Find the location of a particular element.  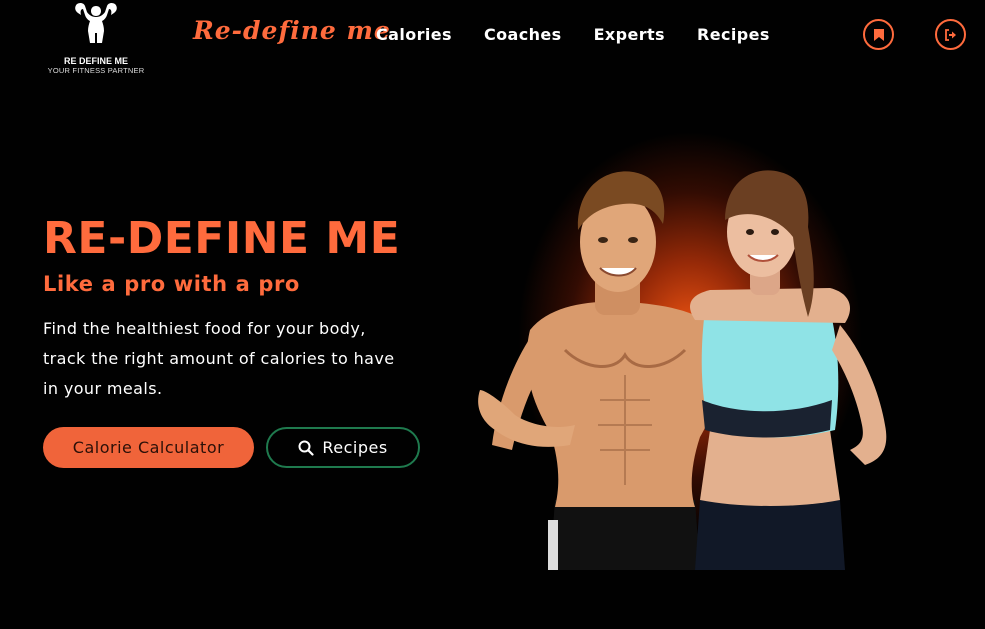

logo: RE DEFINE ME YOUR FITNESS PARTNER is located at coordinates (96, 40).